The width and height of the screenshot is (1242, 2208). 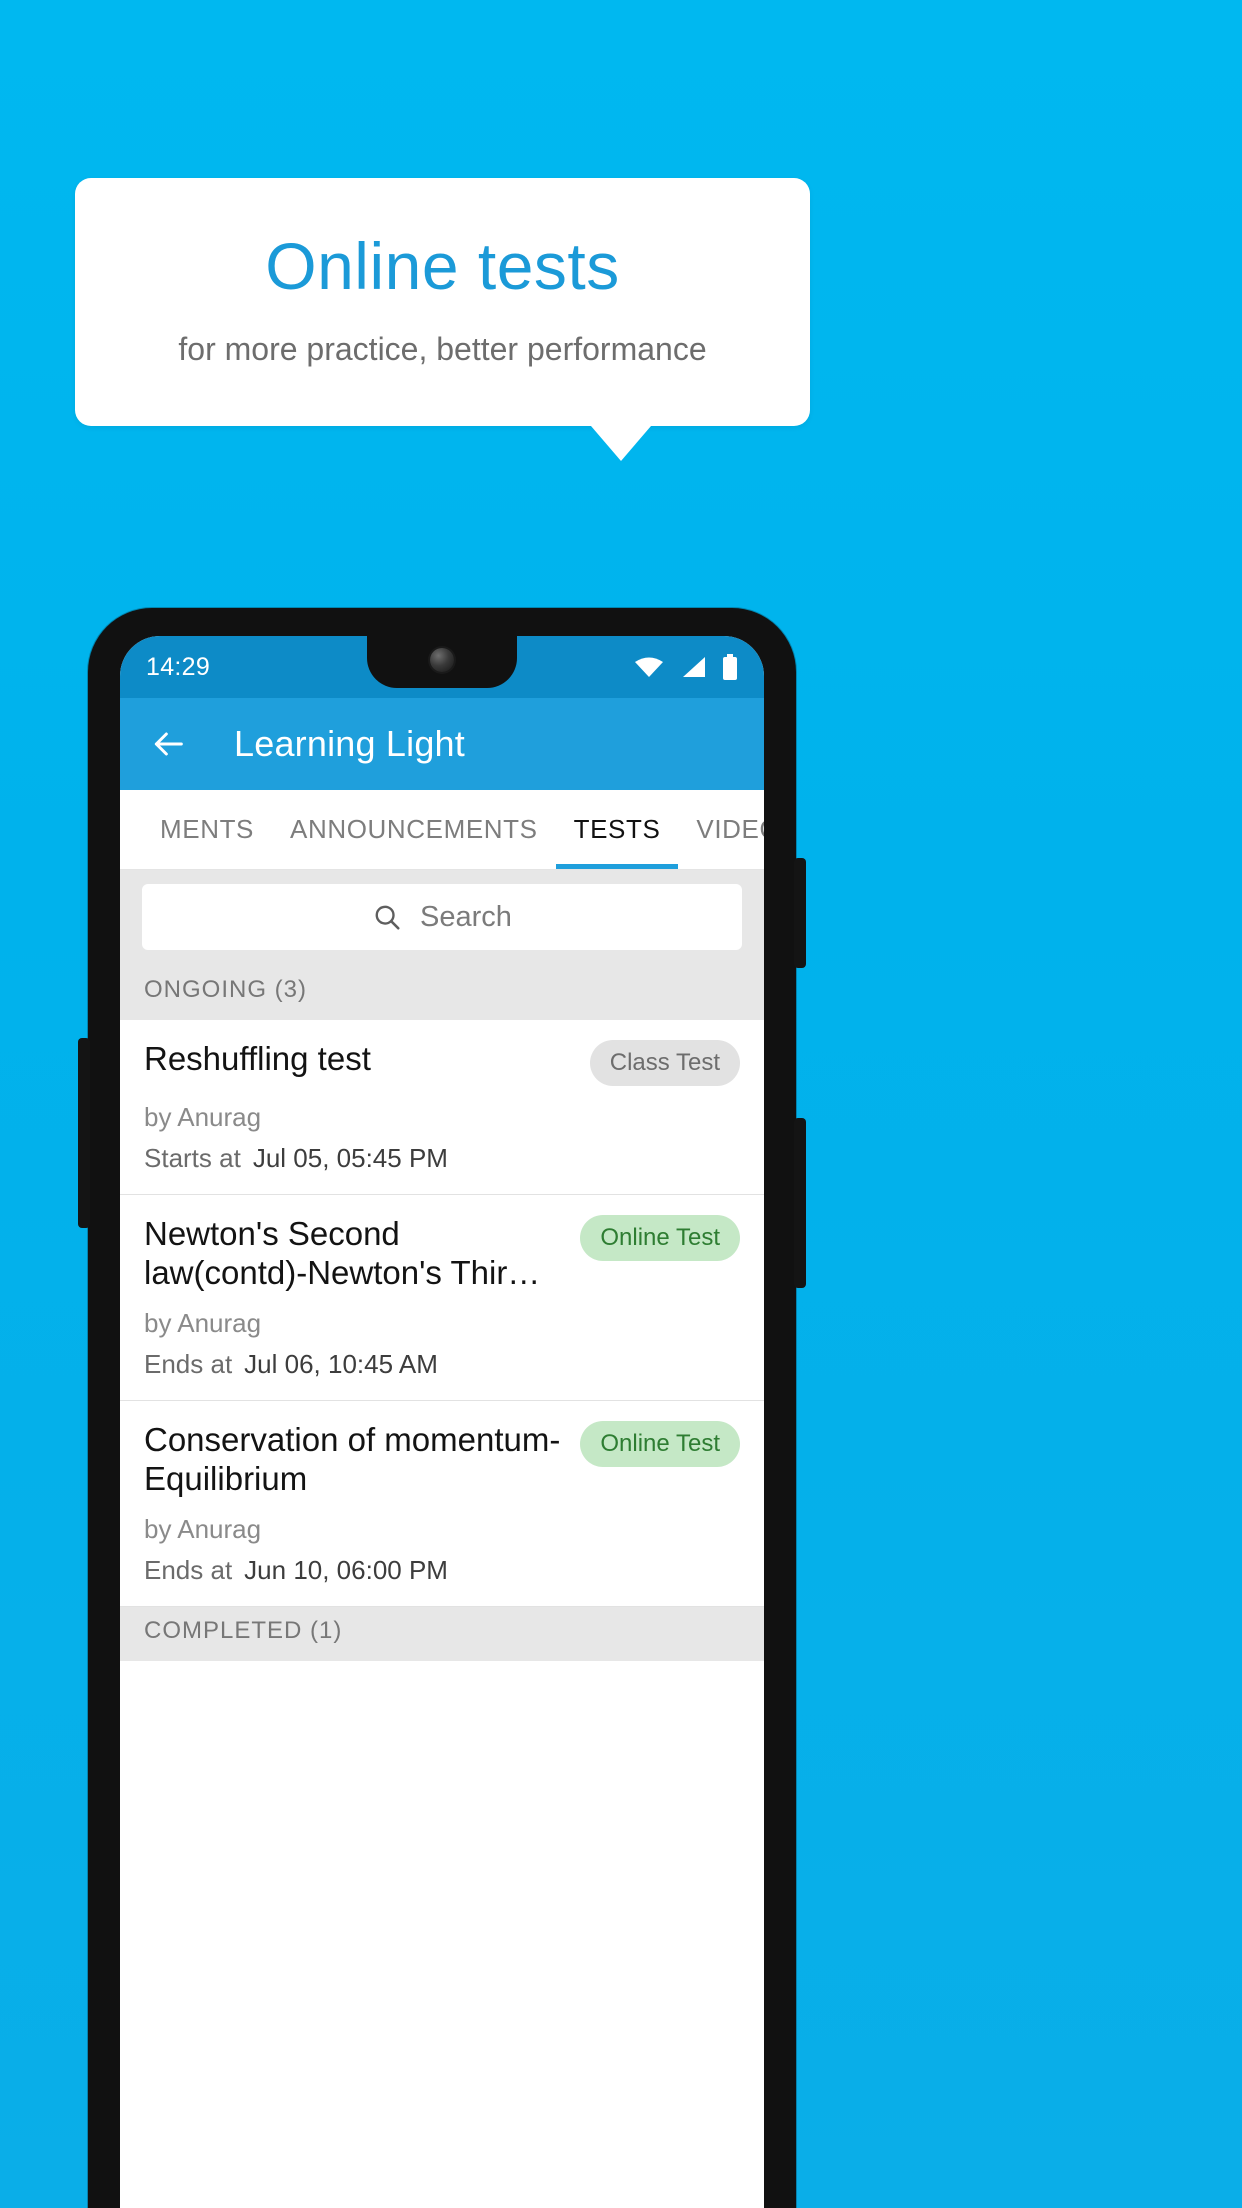 What do you see at coordinates (349, 743) in the screenshot?
I see `app-title: Learning Light` at bounding box center [349, 743].